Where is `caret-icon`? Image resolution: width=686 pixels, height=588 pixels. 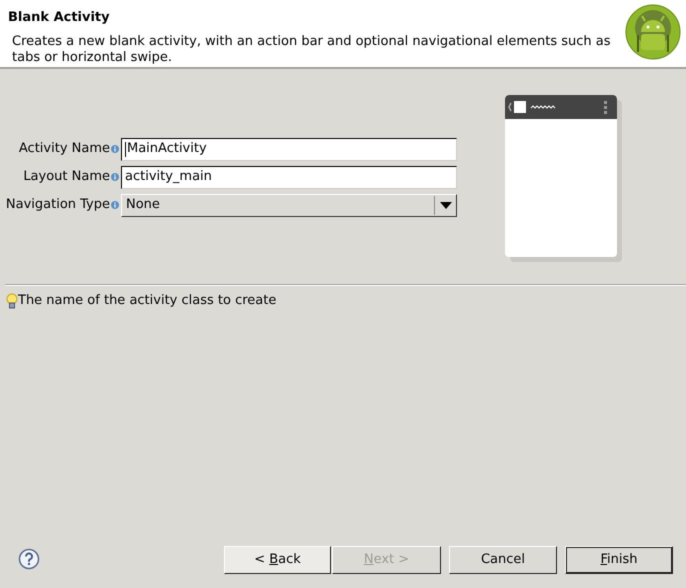
caret-icon is located at coordinates (446, 205).